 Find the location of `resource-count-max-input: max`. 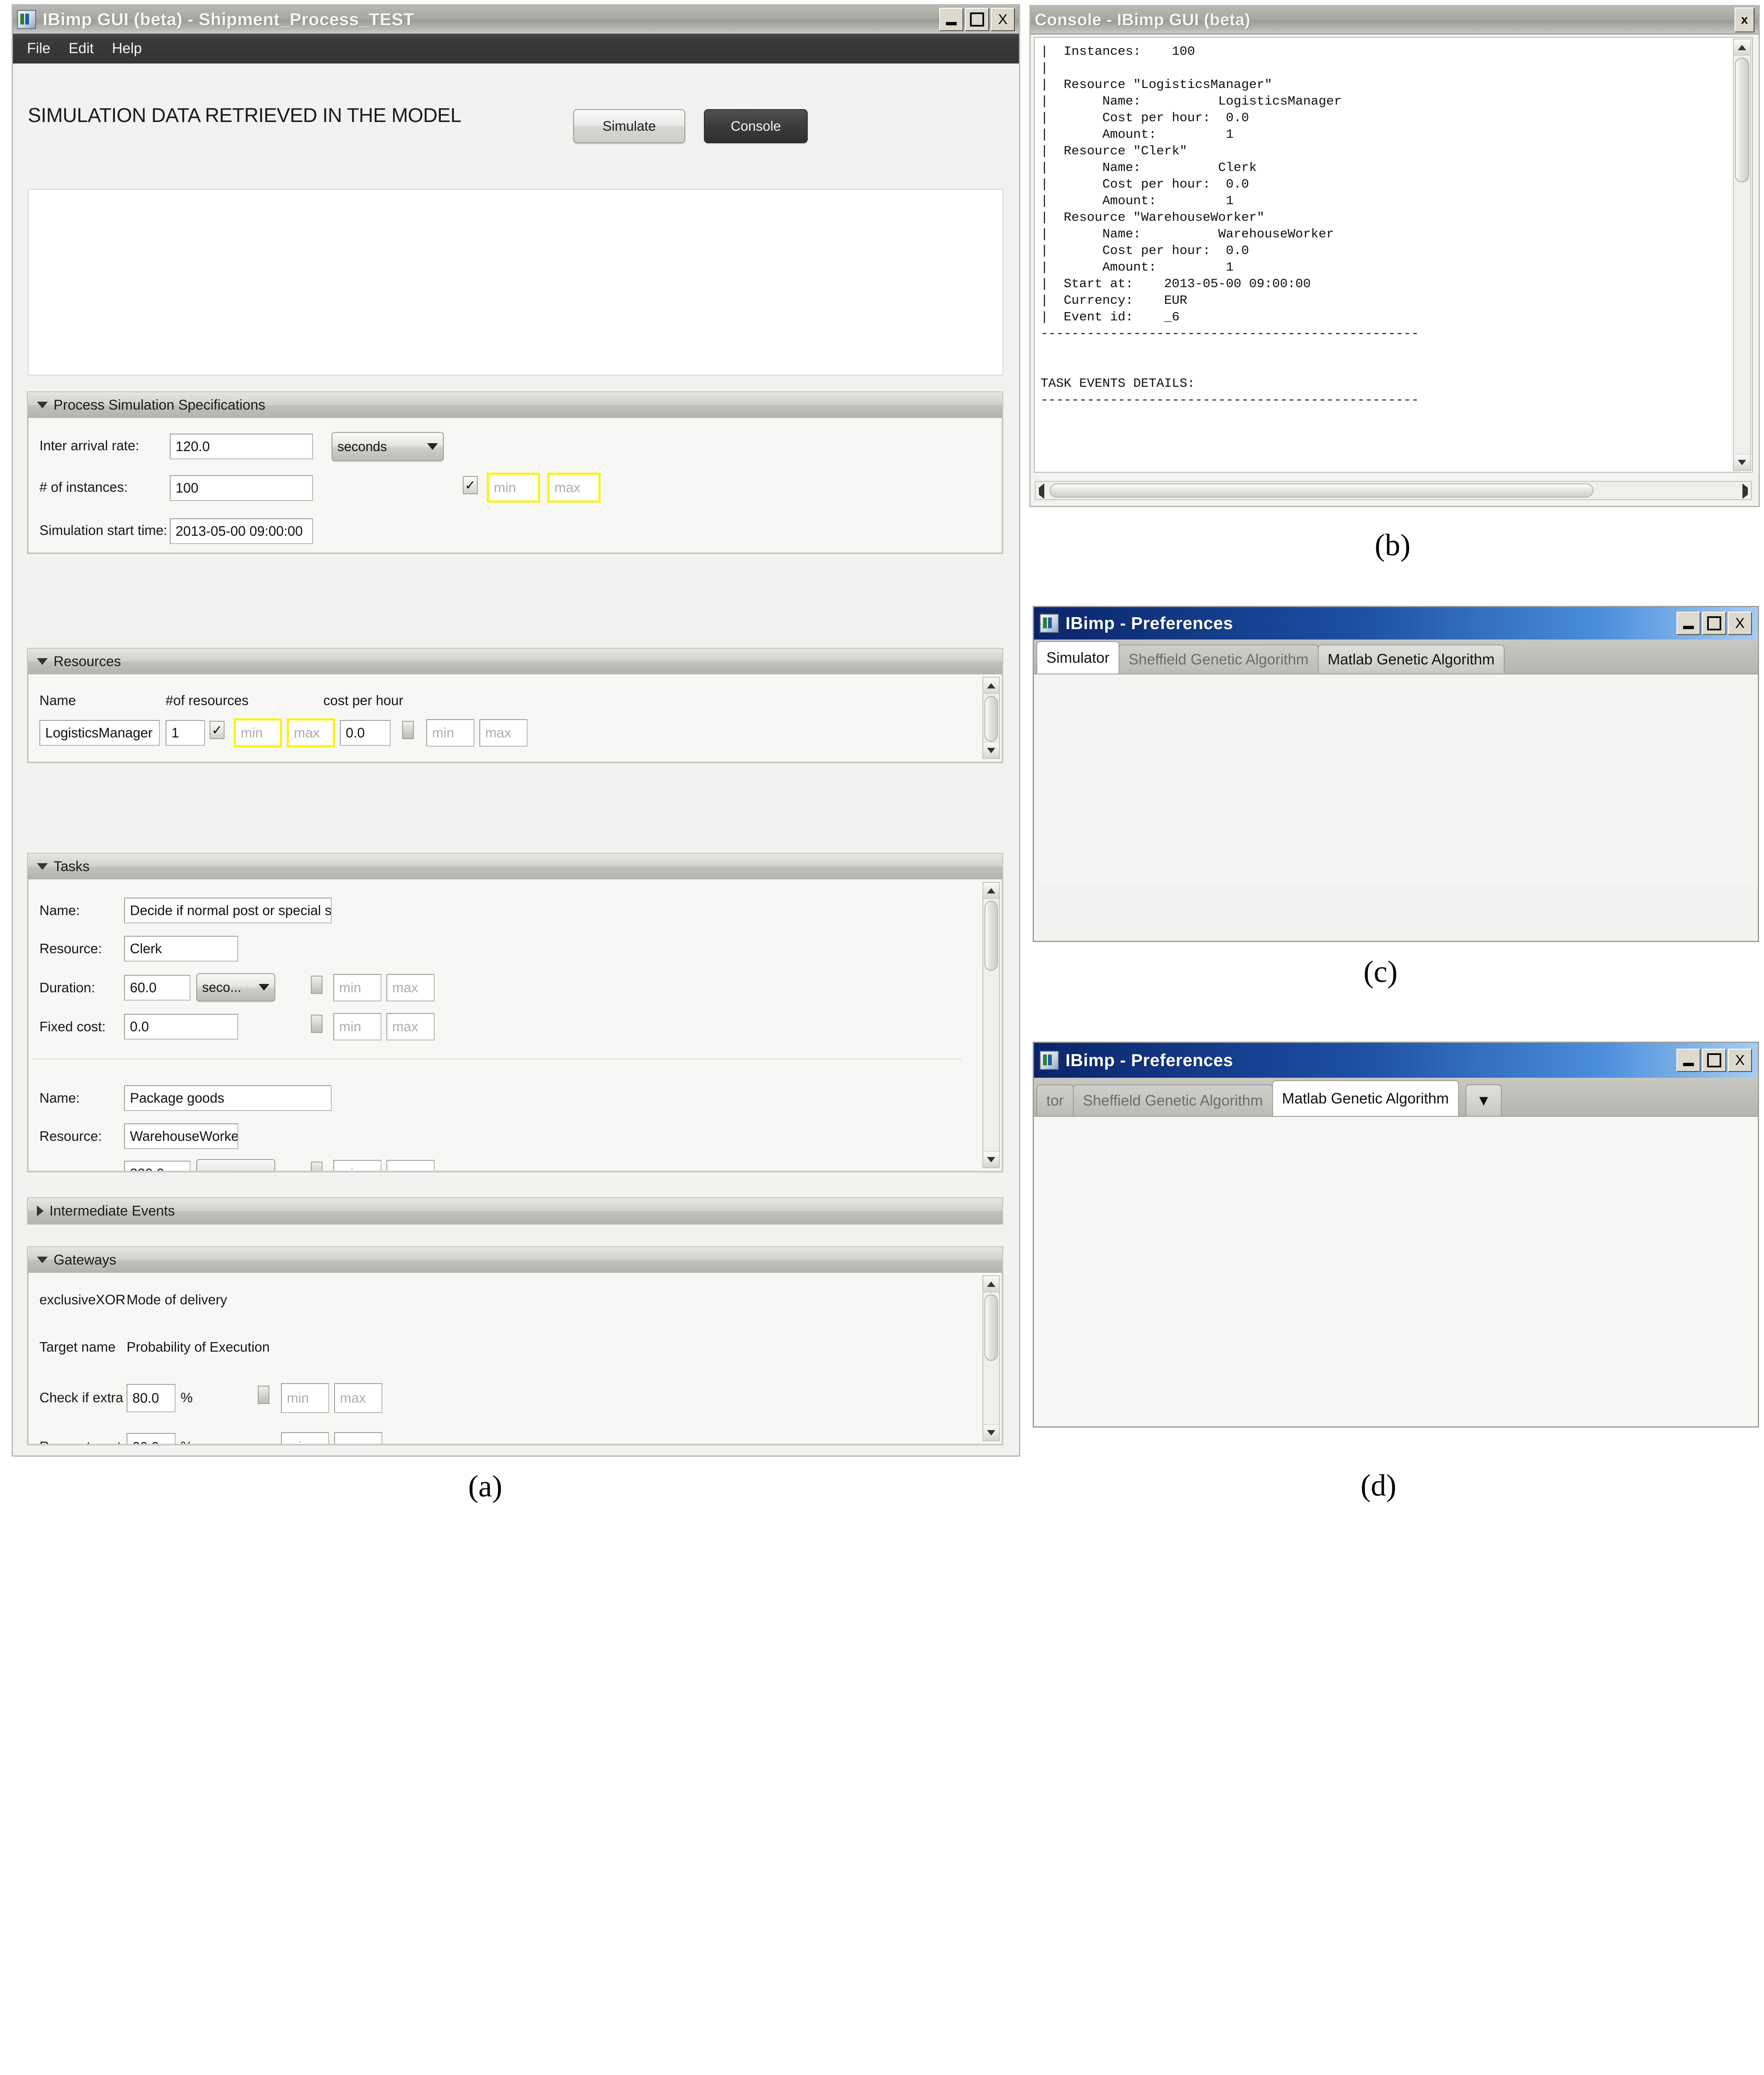

resource-count-max-input: max is located at coordinates (311, 733).